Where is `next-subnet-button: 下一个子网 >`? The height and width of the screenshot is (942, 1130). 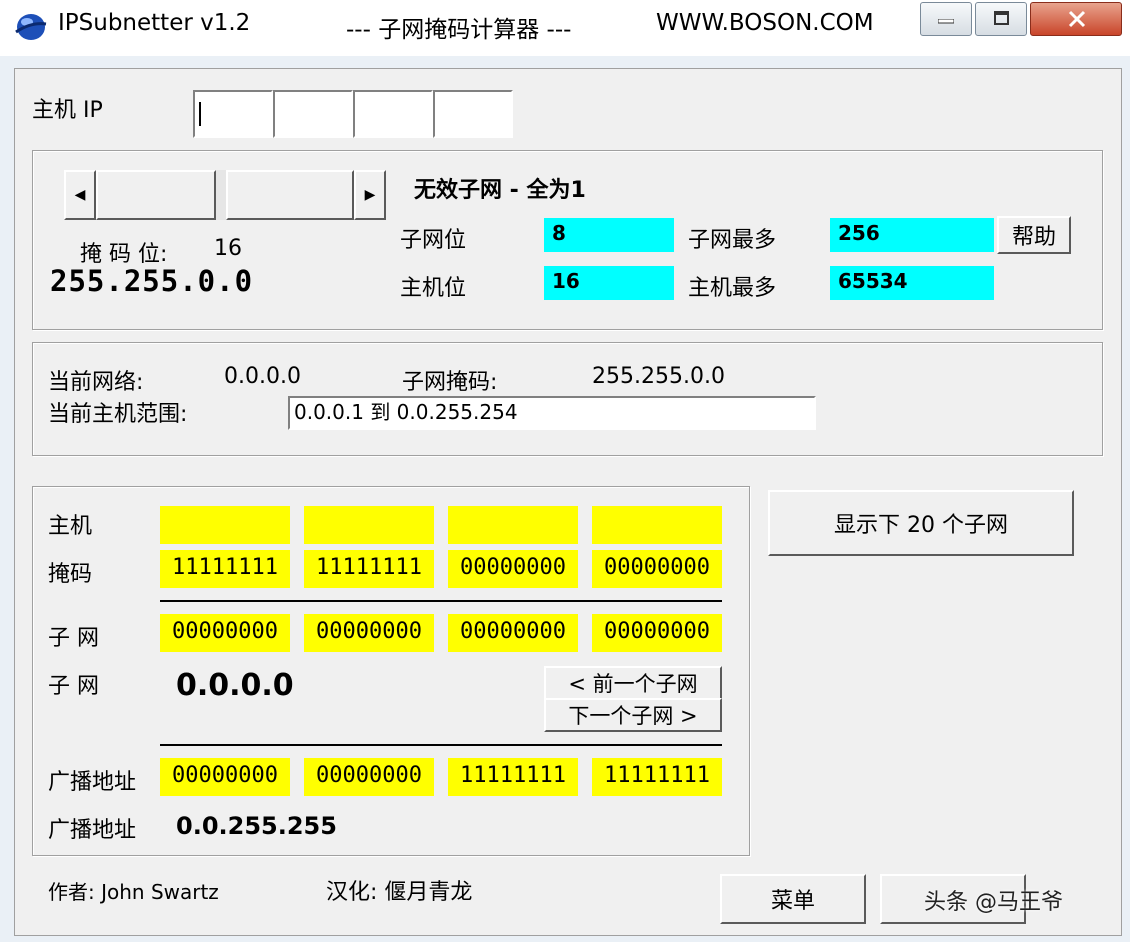 next-subnet-button: 下一个子网 > is located at coordinates (633, 715).